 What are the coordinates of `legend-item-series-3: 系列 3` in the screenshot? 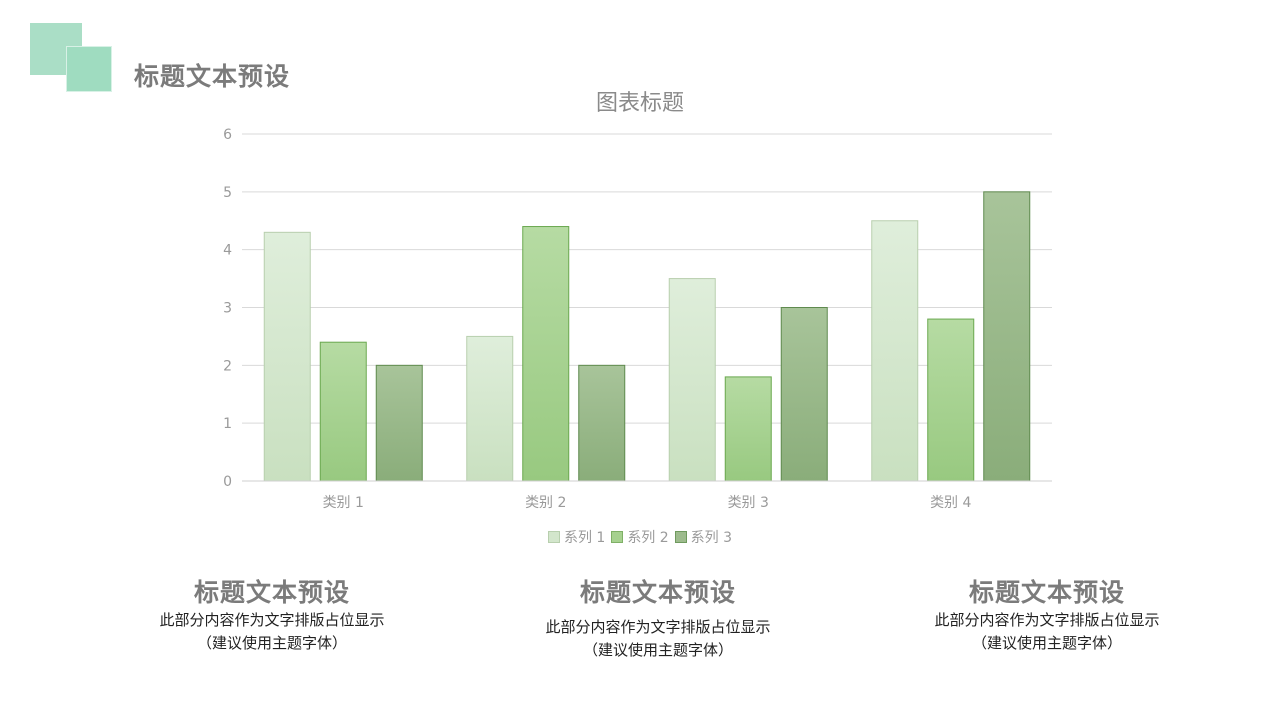 It's located at (703, 537).